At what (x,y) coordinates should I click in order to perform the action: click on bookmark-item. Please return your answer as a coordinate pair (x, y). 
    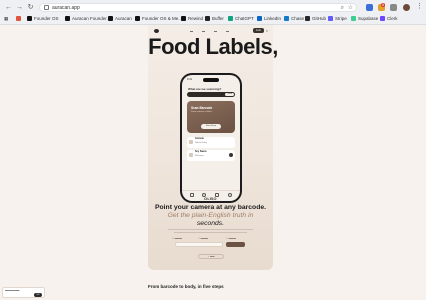
    Looking at the image, I should click on (19, 19).